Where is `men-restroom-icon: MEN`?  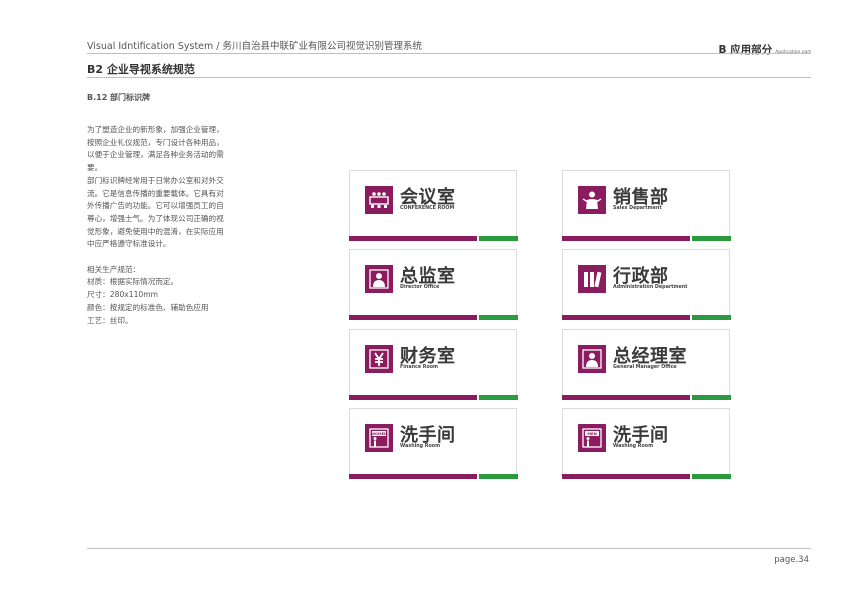
men-restroom-icon: MEN is located at coordinates (592, 438).